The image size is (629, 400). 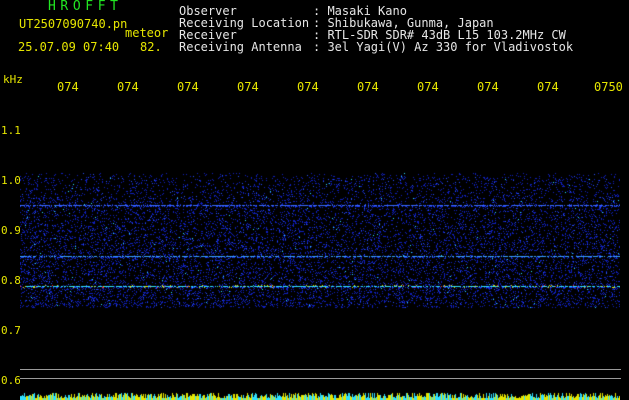 What do you see at coordinates (73, 24) in the screenshot?
I see `image-filename: UT2507090740.pn` at bounding box center [73, 24].